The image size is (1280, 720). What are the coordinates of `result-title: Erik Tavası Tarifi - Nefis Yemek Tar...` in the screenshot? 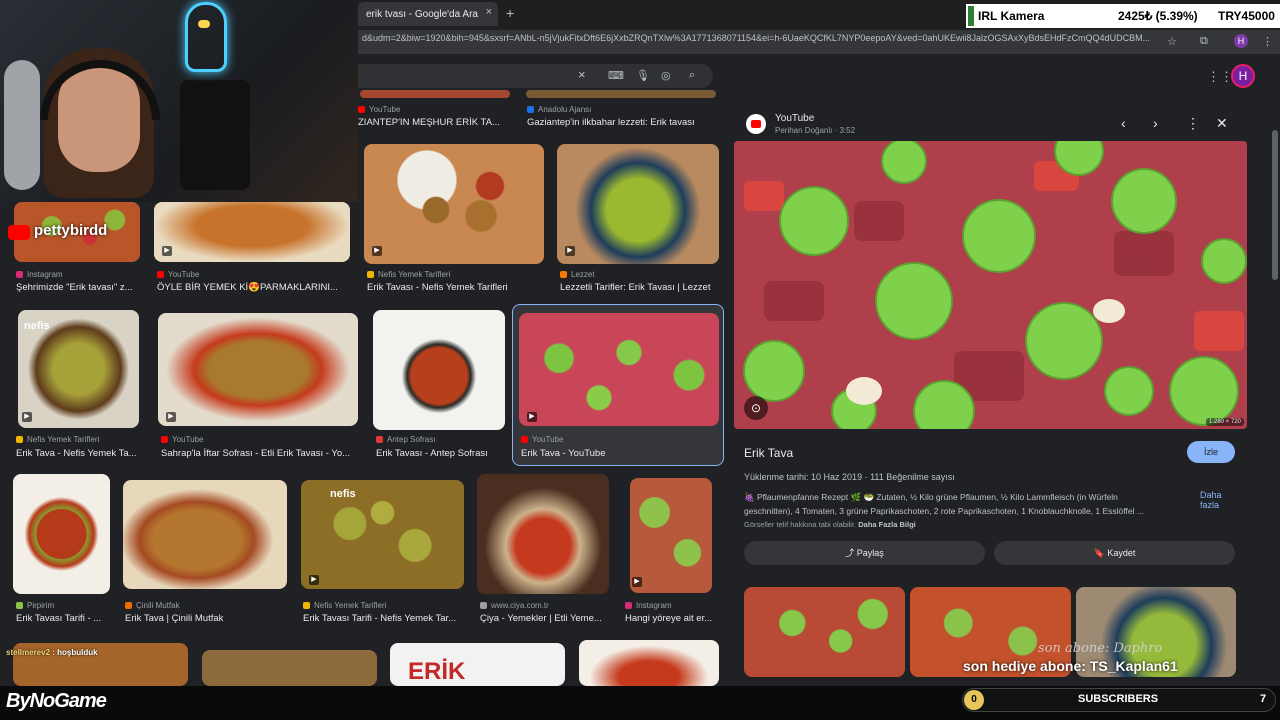 It's located at (384, 618).